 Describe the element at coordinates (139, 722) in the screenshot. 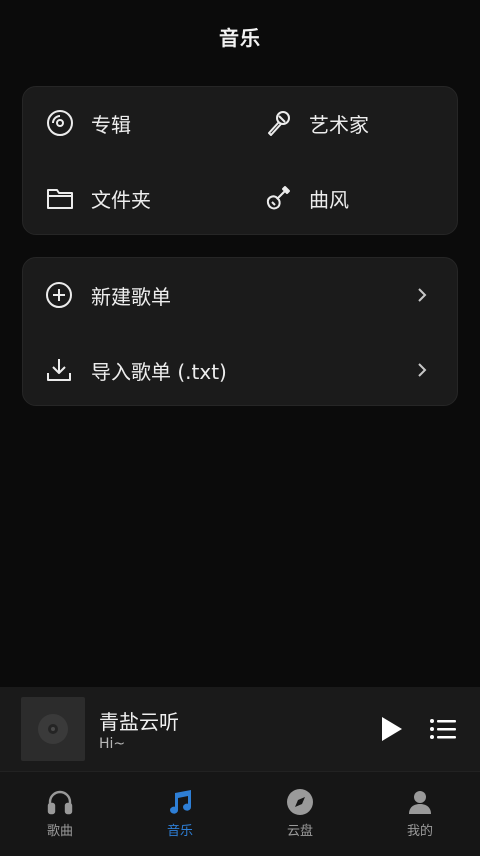

I see `song-title: 青盐云听` at that location.